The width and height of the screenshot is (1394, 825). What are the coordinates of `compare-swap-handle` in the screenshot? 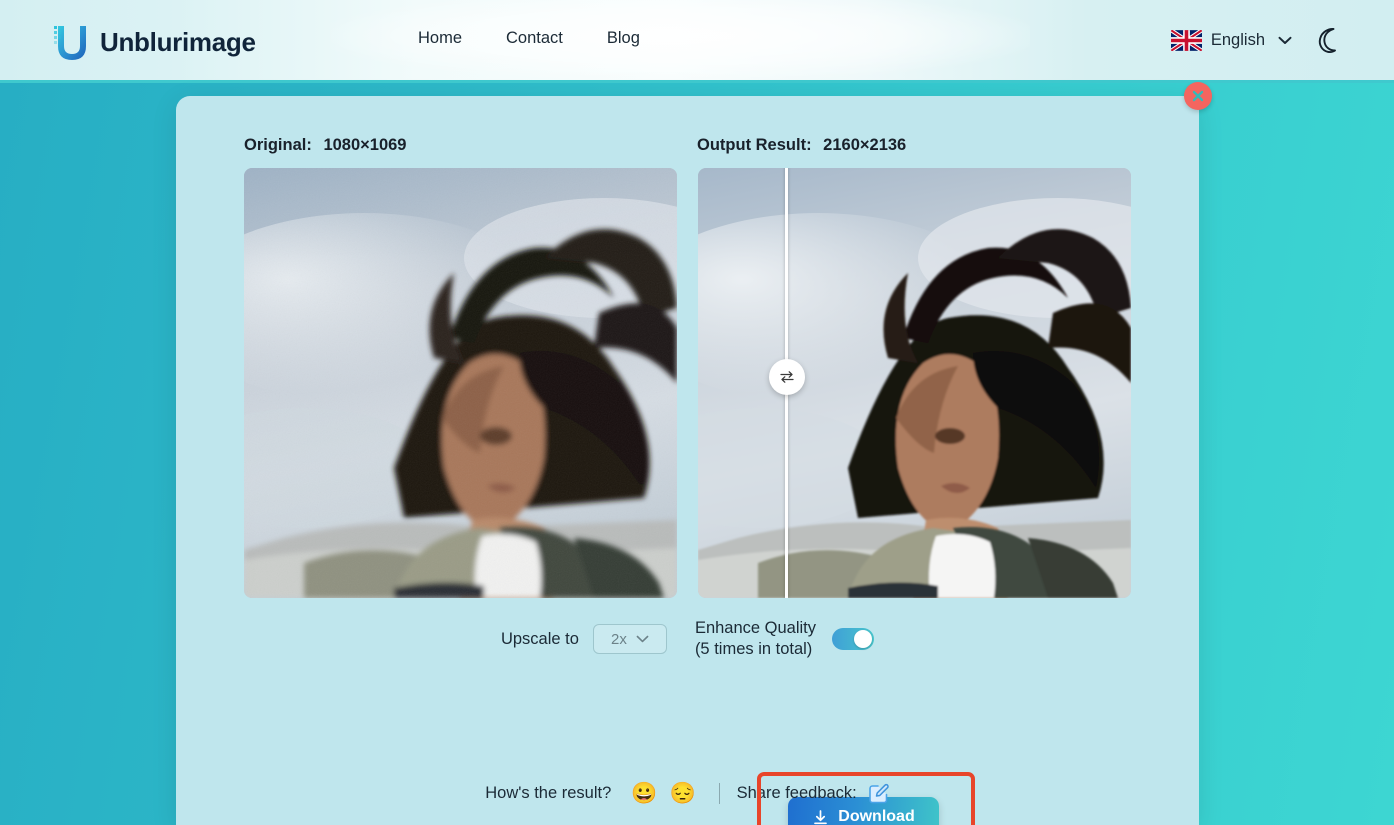 It's located at (787, 377).